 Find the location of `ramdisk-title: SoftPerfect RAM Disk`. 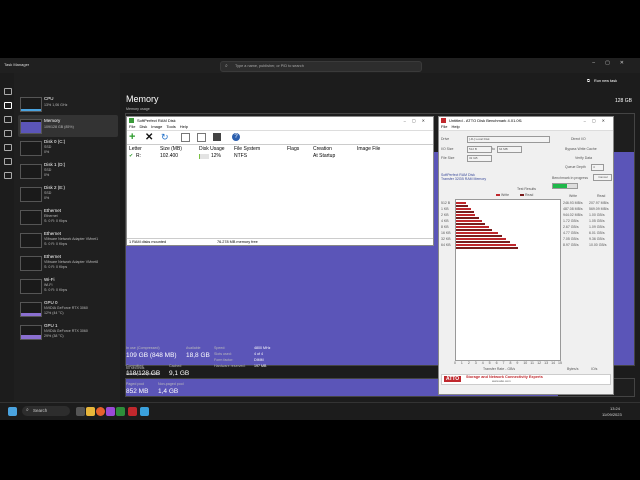

ramdisk-title: SoftPerfect RAM Disk is located at coordinates (156, 120).